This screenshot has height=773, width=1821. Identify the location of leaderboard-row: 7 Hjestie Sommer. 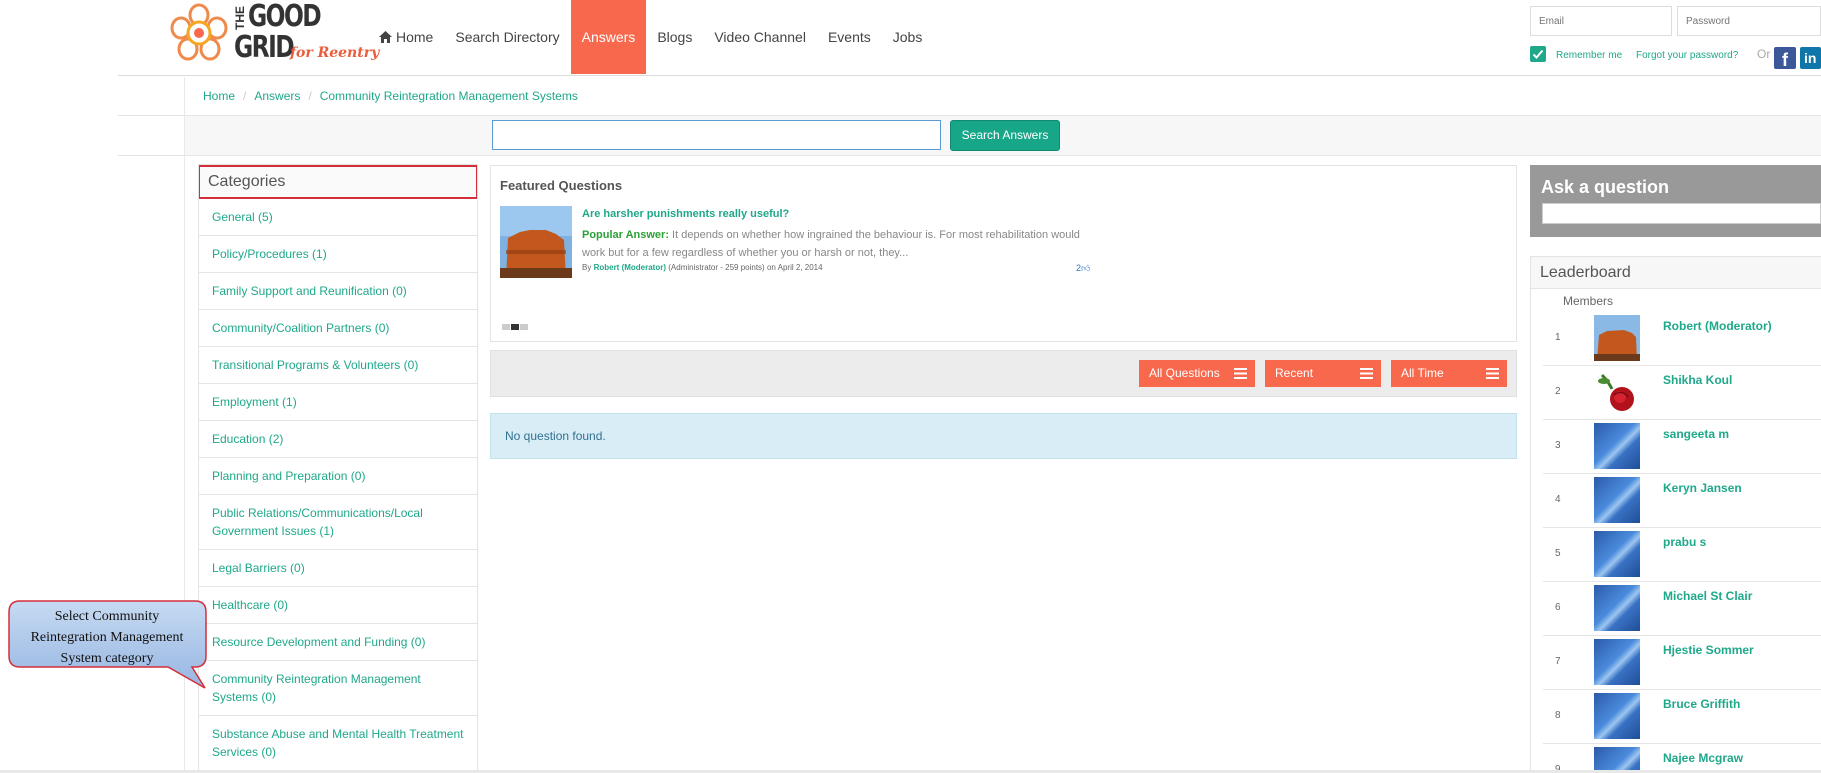
(1682, 663).